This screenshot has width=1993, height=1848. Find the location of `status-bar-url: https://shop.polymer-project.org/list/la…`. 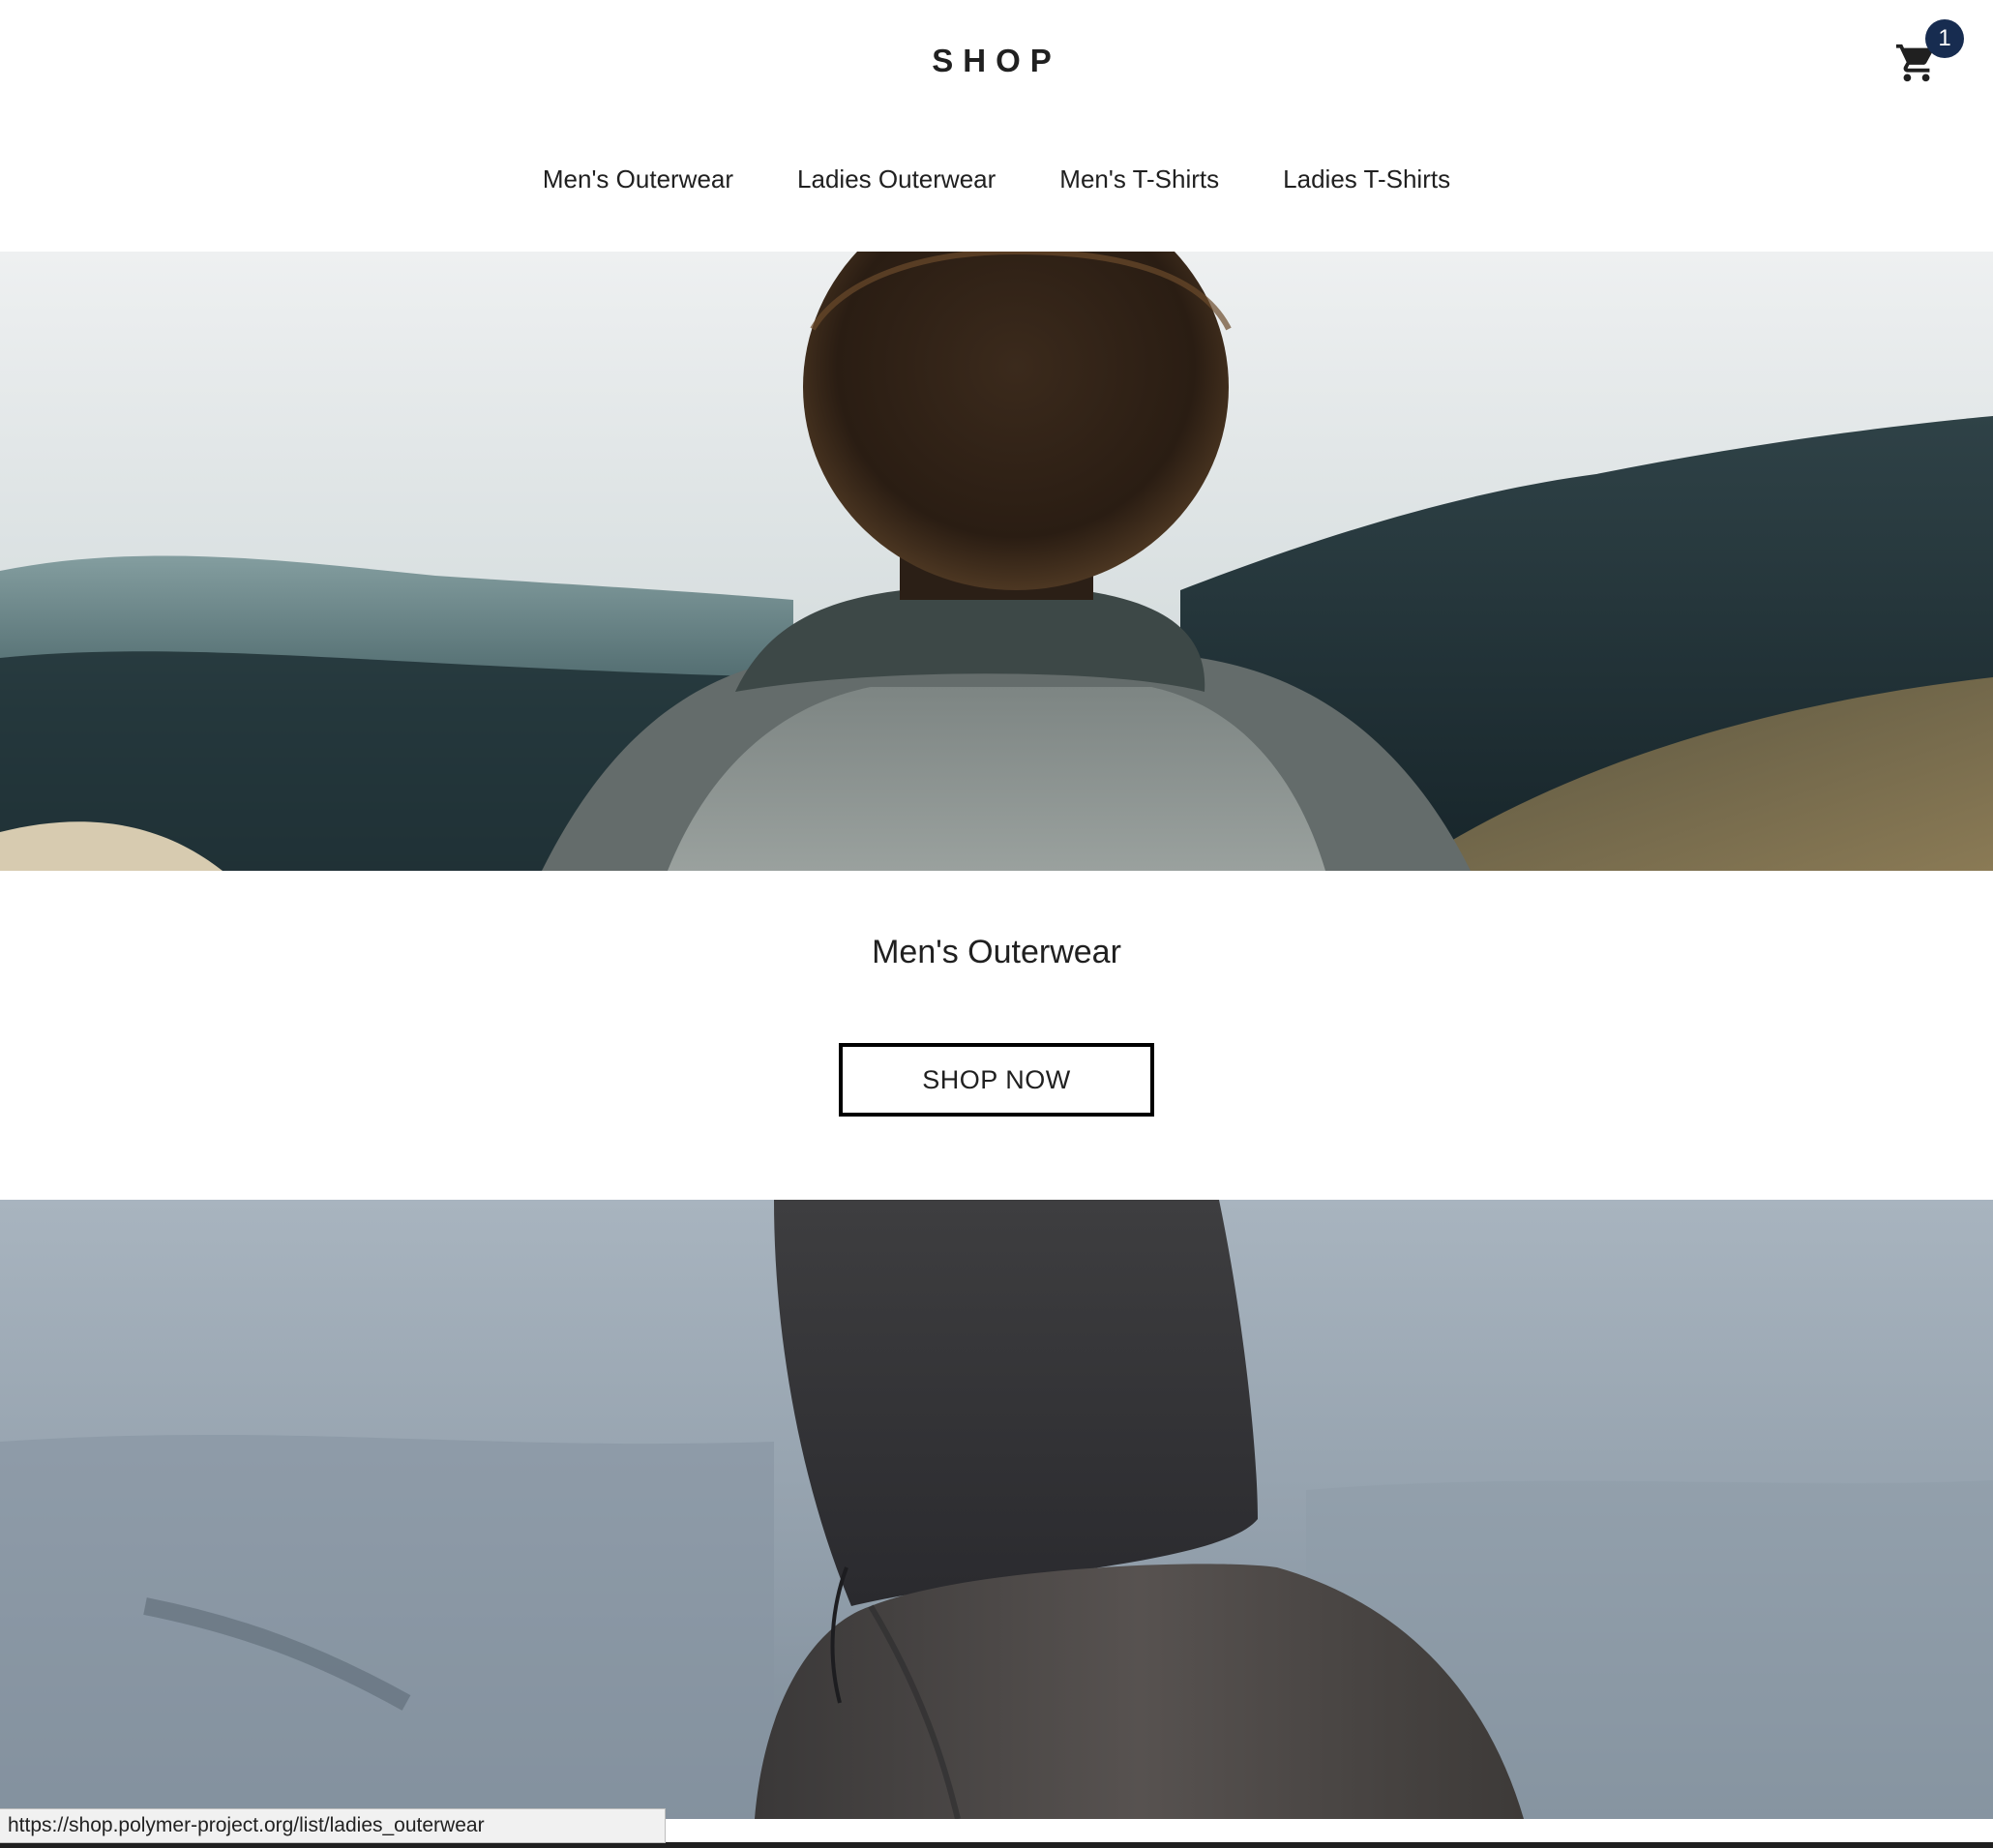

status-bar-url: https://shop.polymer-project.org/list/la… is located at coordinates (333, 1825).